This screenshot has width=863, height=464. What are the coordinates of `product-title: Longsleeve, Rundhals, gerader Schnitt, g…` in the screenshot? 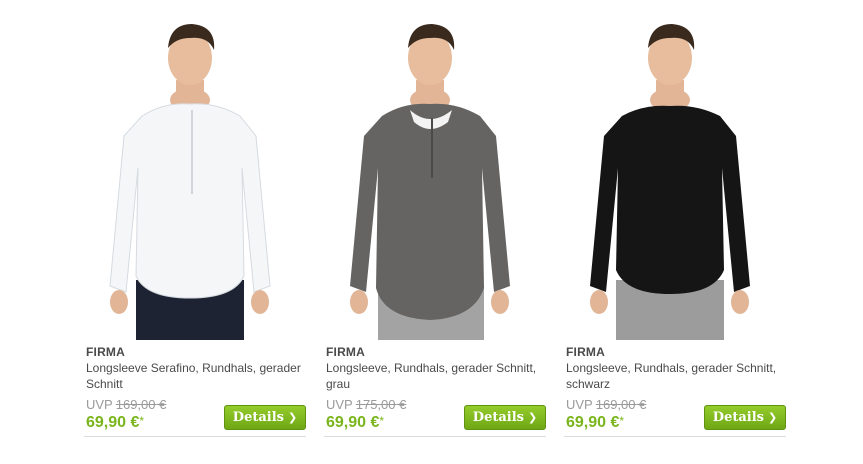 It's located at (435, 376).